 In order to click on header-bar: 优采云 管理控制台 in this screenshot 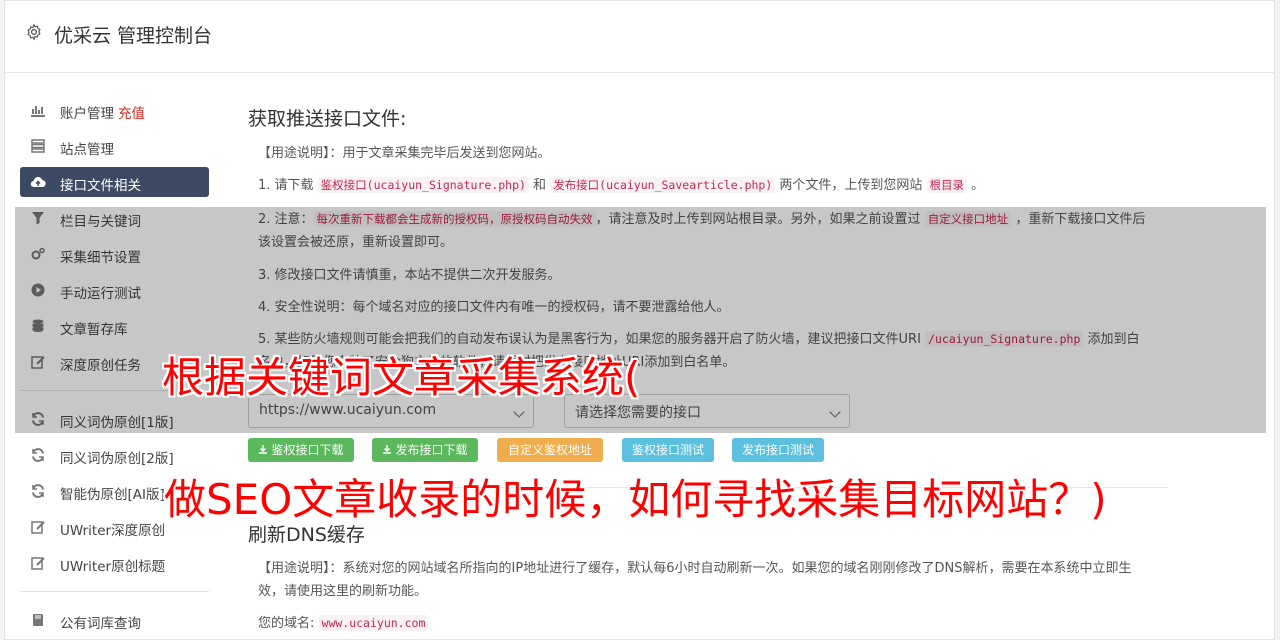, I will do `click(639, 37)`.